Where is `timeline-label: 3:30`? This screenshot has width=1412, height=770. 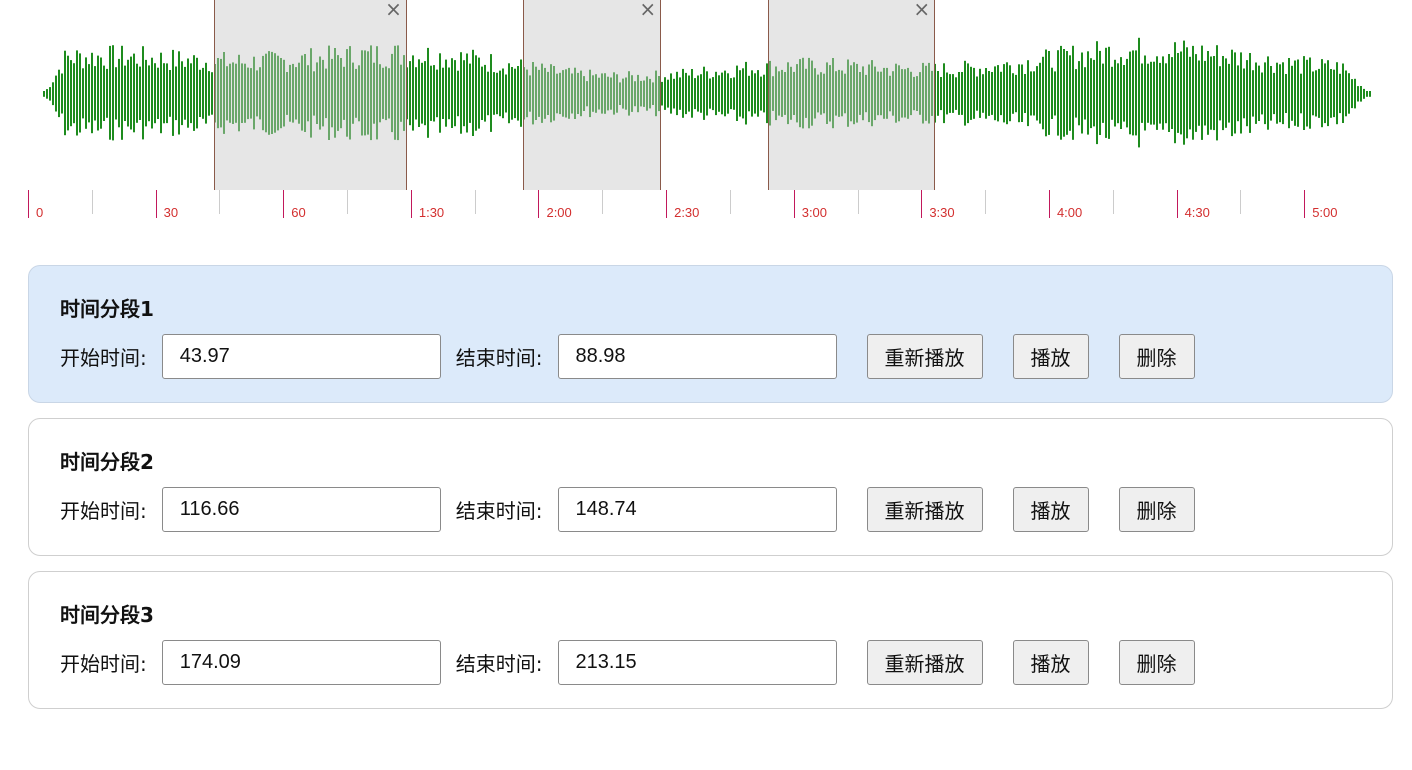
timeline-label: 3:30 is located at coordinates (942, 212).